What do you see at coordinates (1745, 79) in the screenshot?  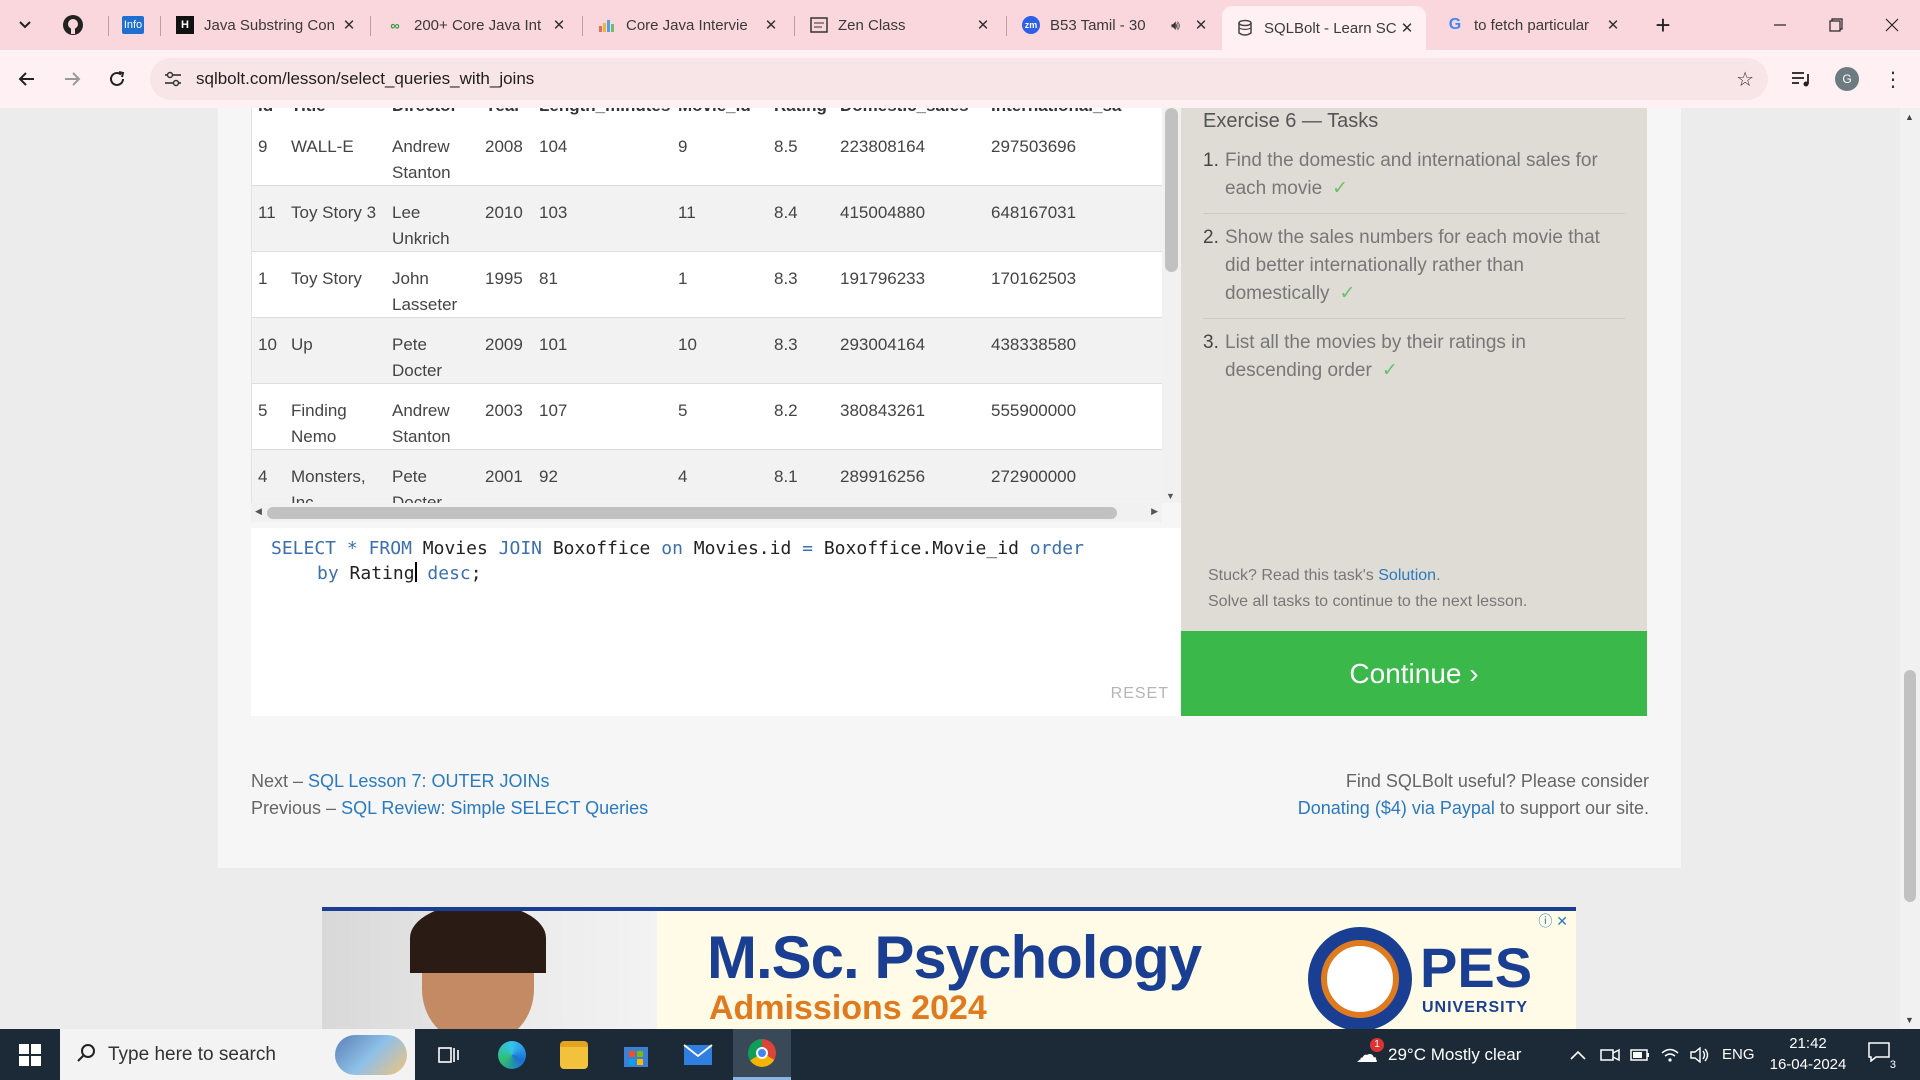 I see `bookmark-star-icon: ☆` at bounding box center [1745, 79].